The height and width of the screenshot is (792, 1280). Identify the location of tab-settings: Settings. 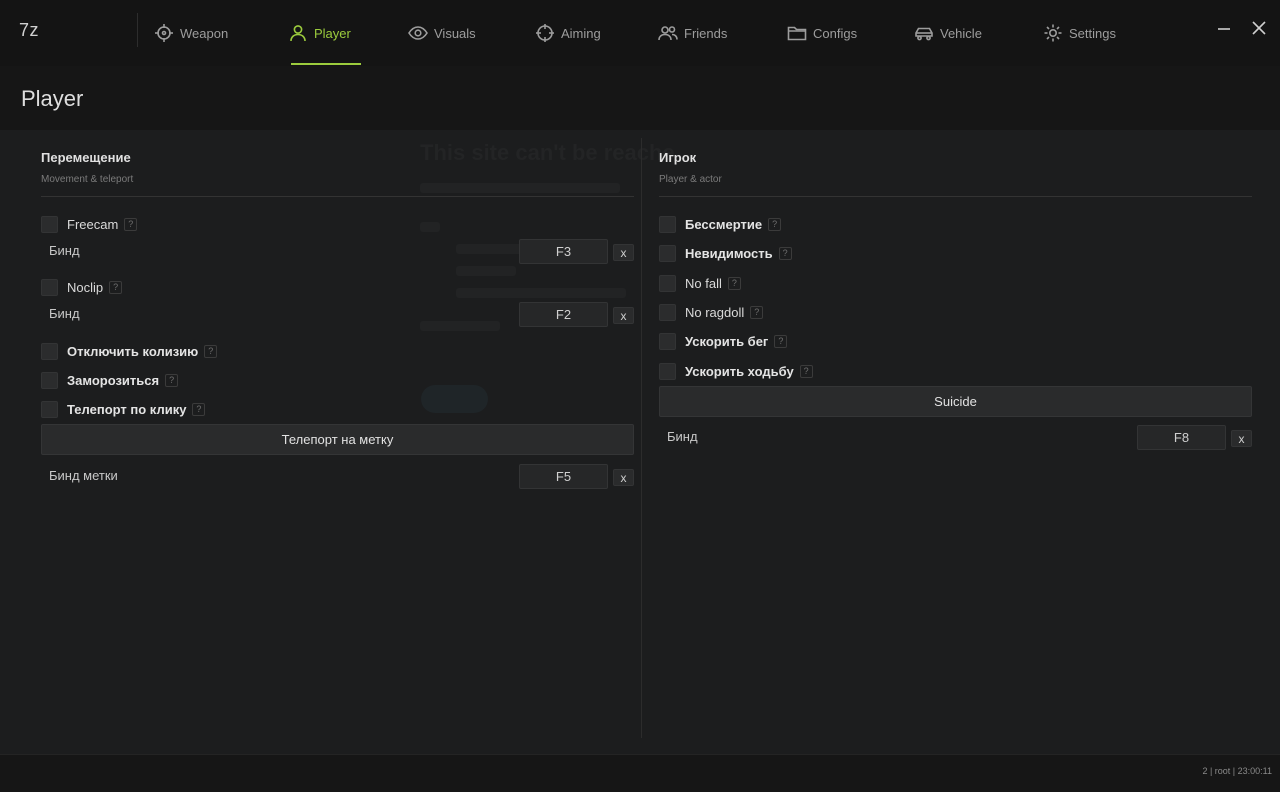
(1079, 33).